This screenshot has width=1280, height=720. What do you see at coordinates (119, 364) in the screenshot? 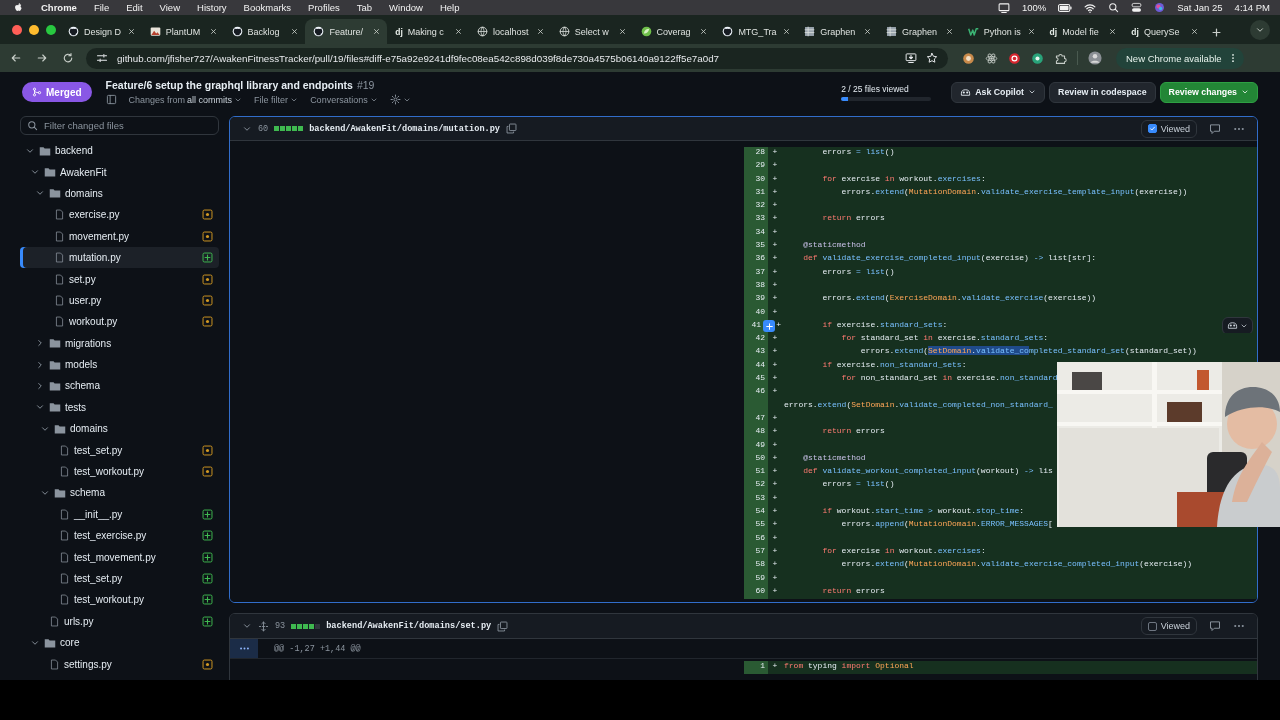
I see `folder-item: models` at bounding box center [119, 364].